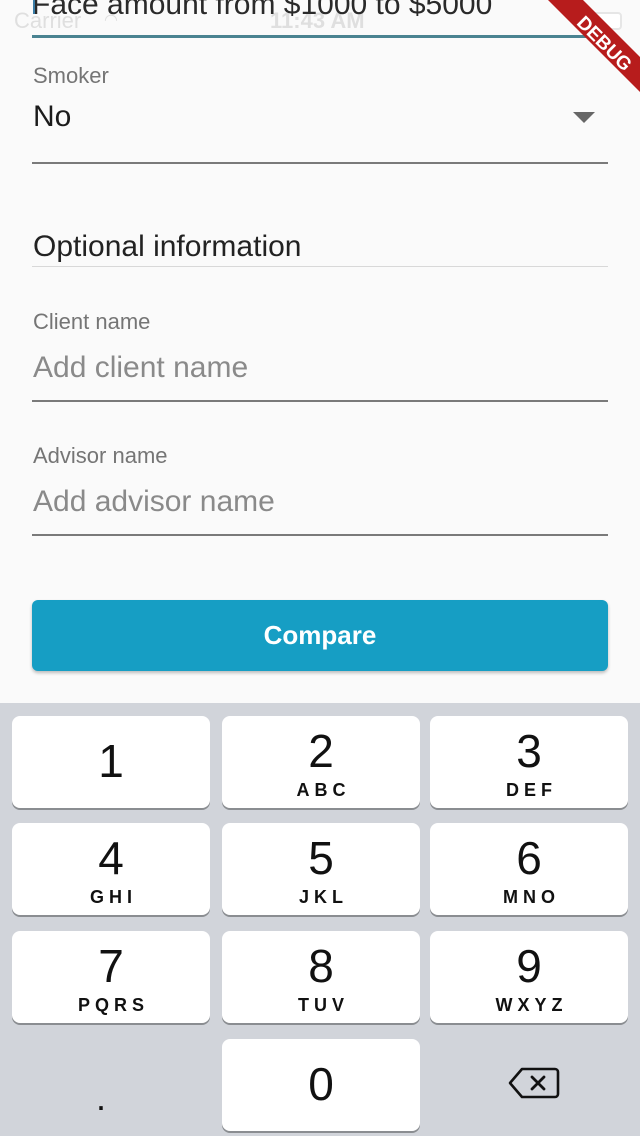  What do you see at coordinates (313, 502) in the screenshot?
I see `advisor-name-input` at bounding box center [313, 502].